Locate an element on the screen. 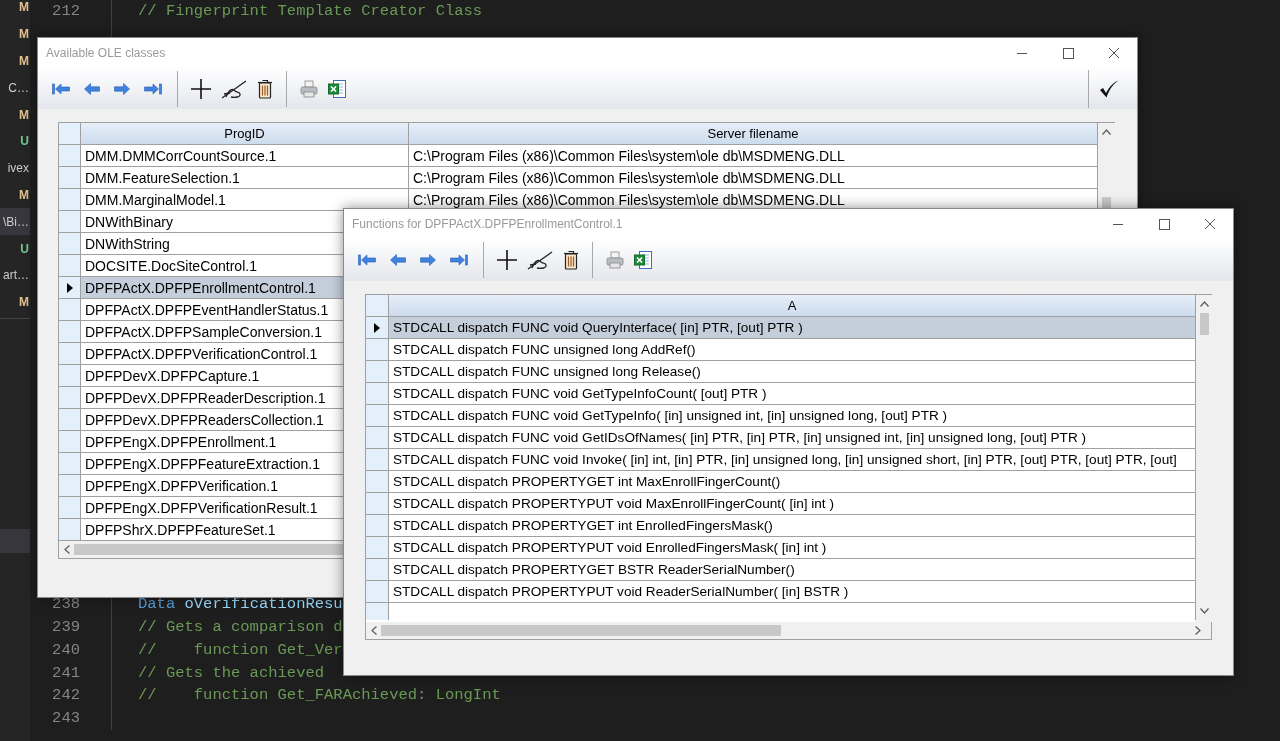 The height and width of the screenshot is (741, 1280). table-cell: DNWithString is located at coordinates (127, 243).